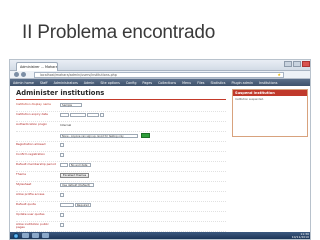 This screenshot has width=320, height=240. I want to click on expiry-date-field, so click(82, 115).